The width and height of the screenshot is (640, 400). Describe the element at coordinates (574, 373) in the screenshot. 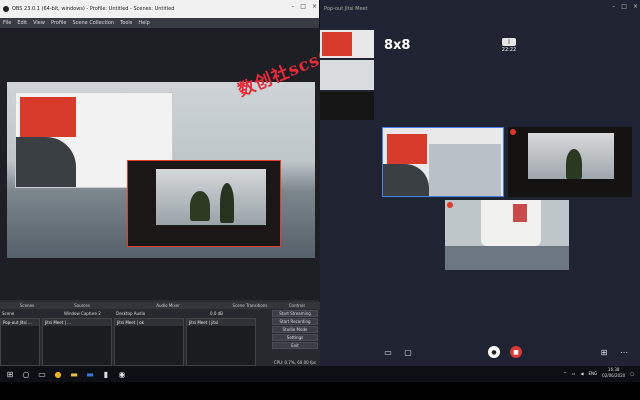

I see `network-icon: ▭` at that location.